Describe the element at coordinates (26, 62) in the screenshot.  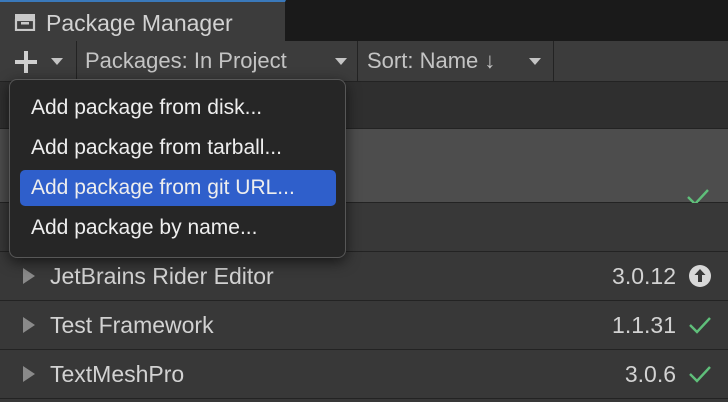
I see `plus-icon` at that location.